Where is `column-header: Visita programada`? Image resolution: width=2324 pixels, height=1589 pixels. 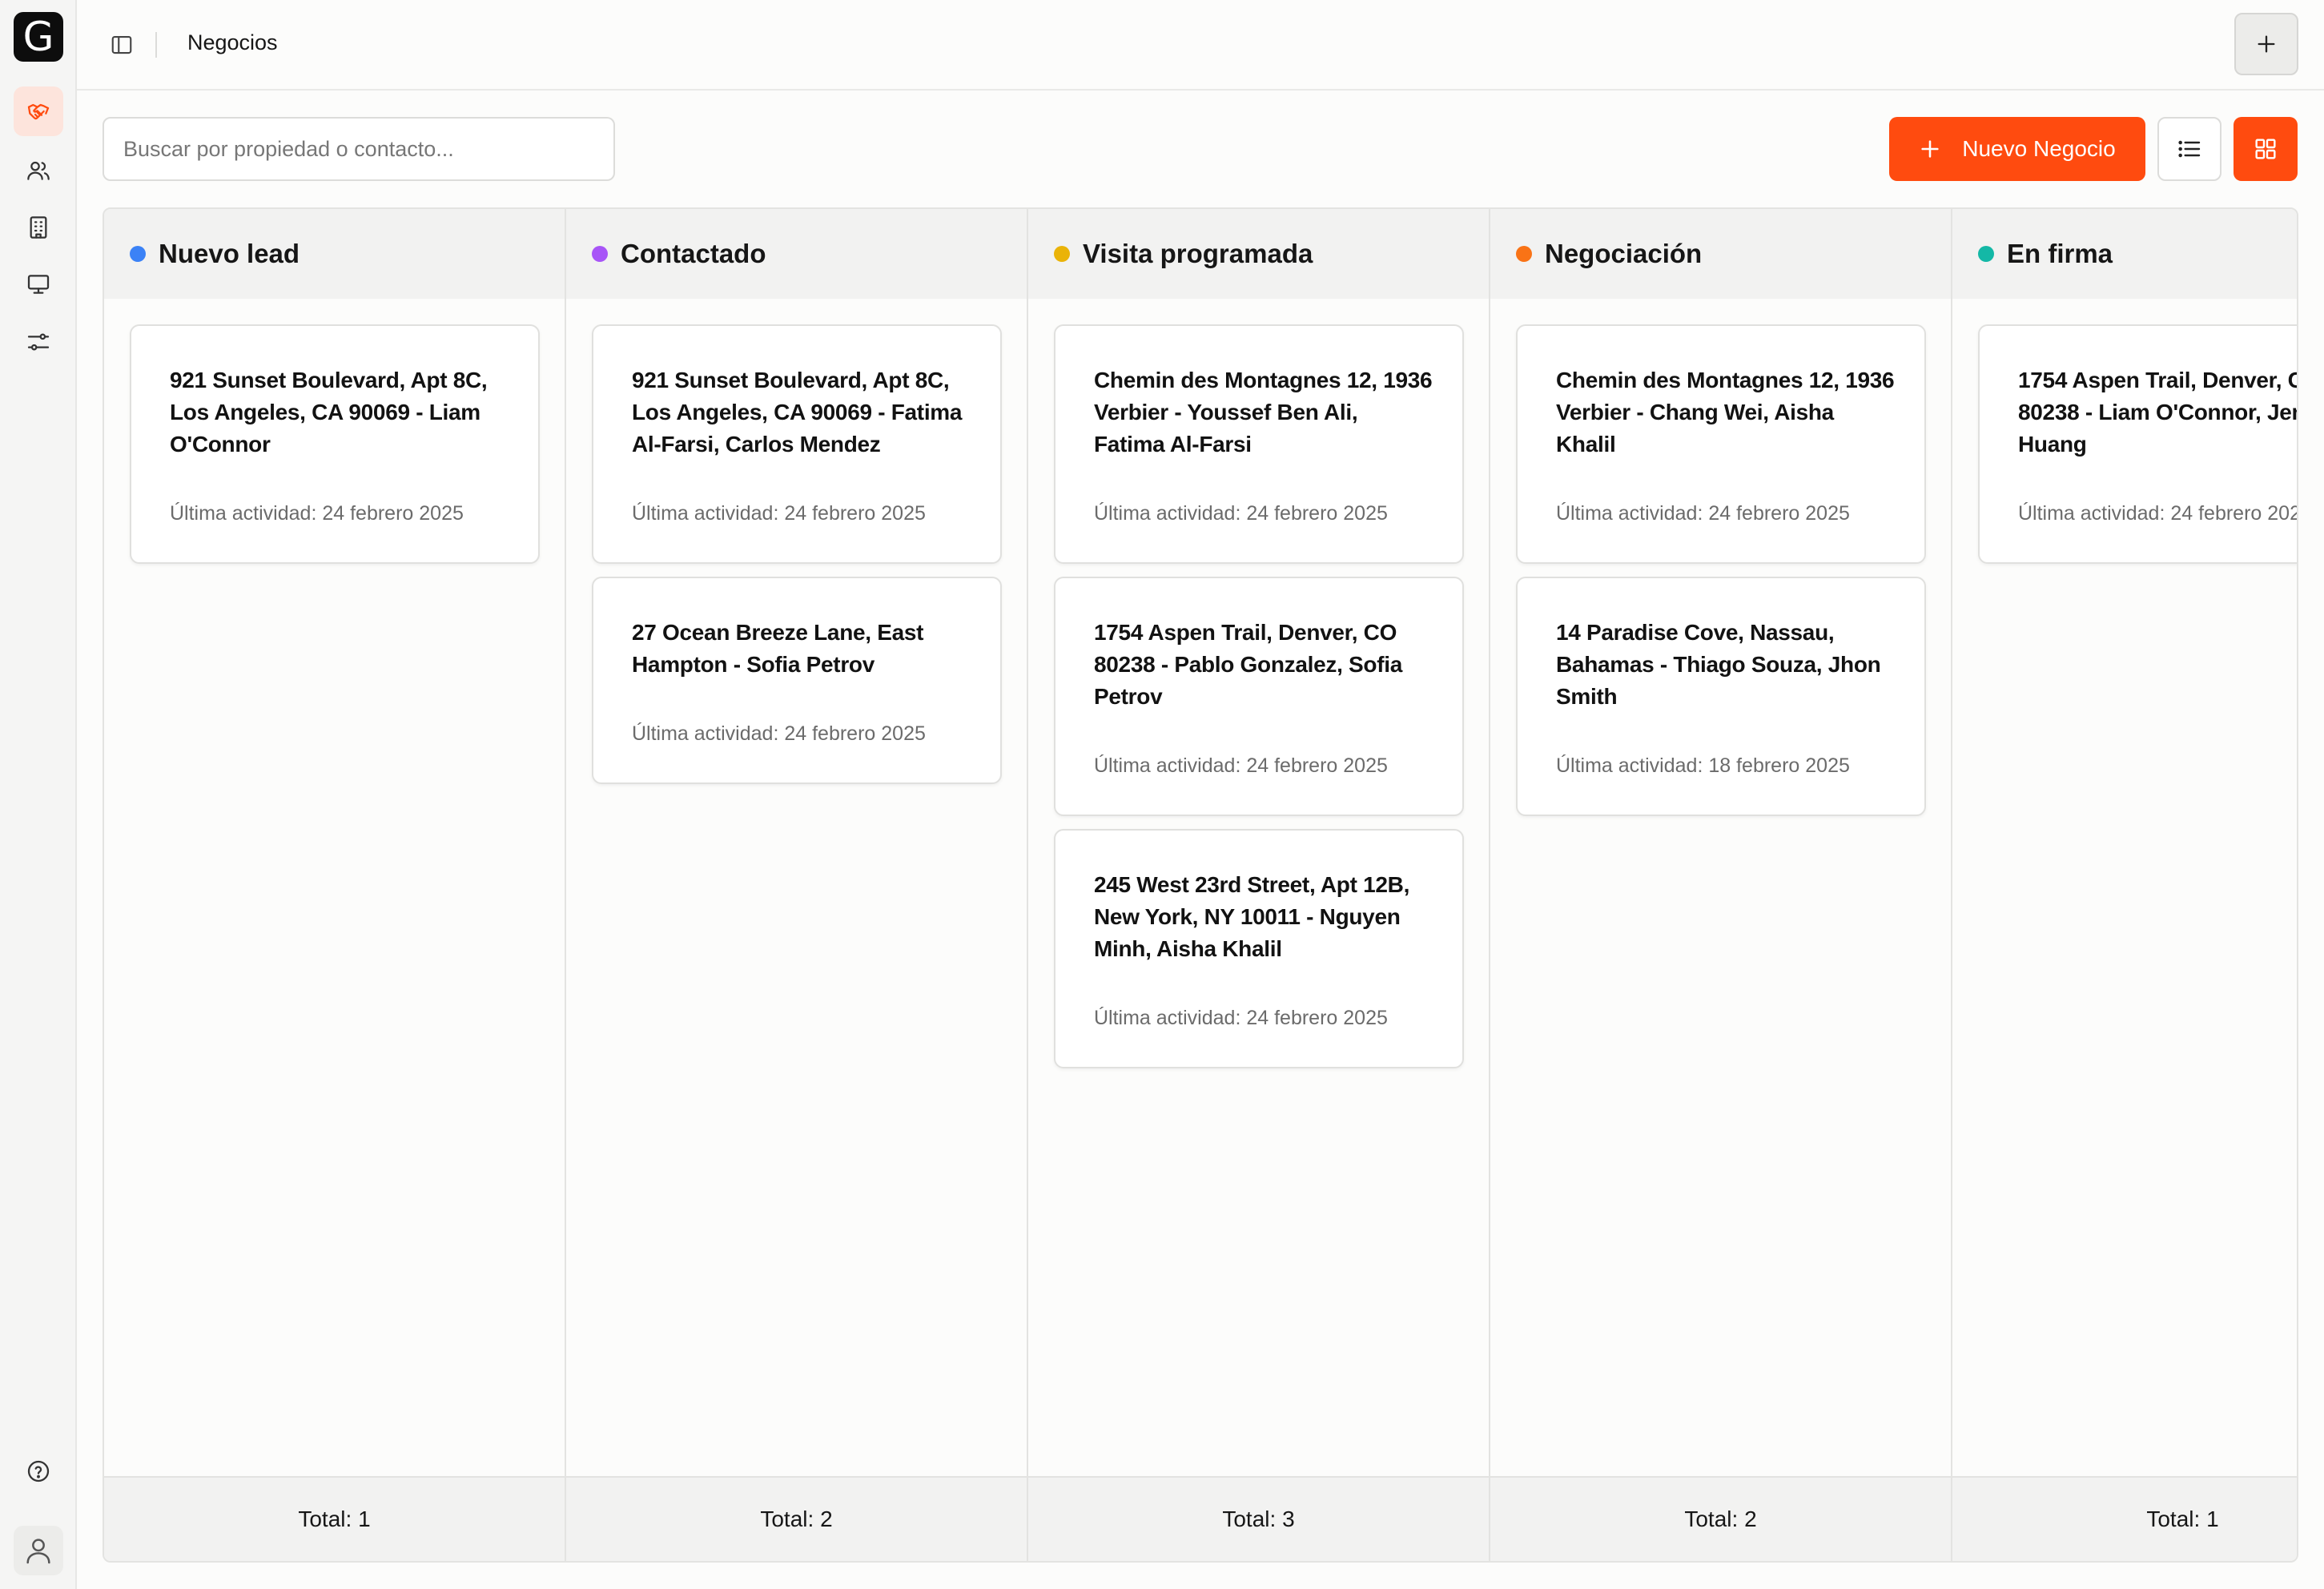 column-header: Visita programada is located at coordinates (1258, 254).